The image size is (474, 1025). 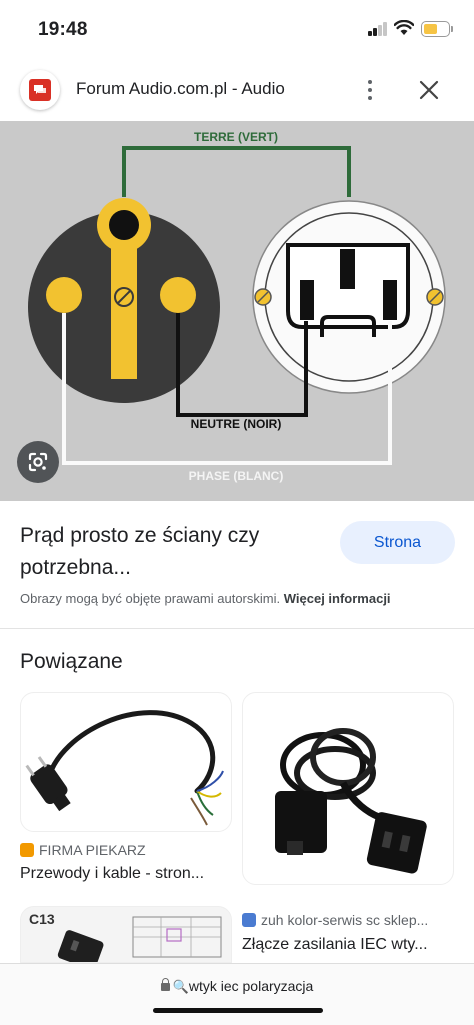 I want to click on source-header: Forum Audio.com.pl - Audio, so click(x=237, y=90).